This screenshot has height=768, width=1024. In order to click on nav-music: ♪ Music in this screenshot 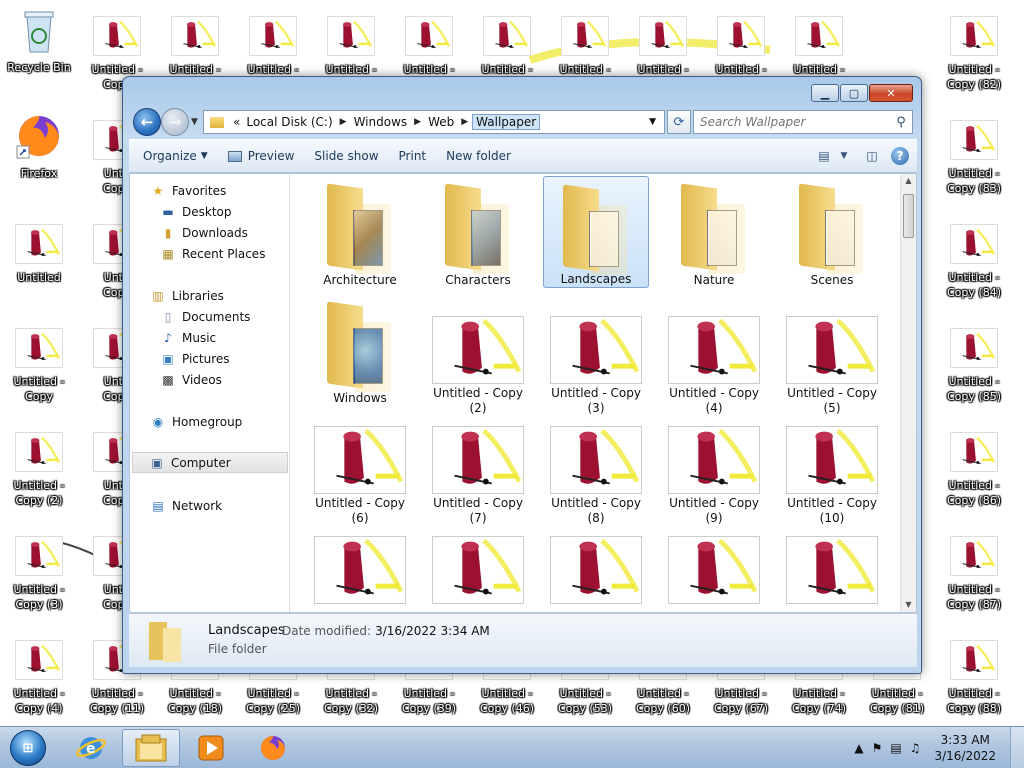, I will do `click(188, 337)`.